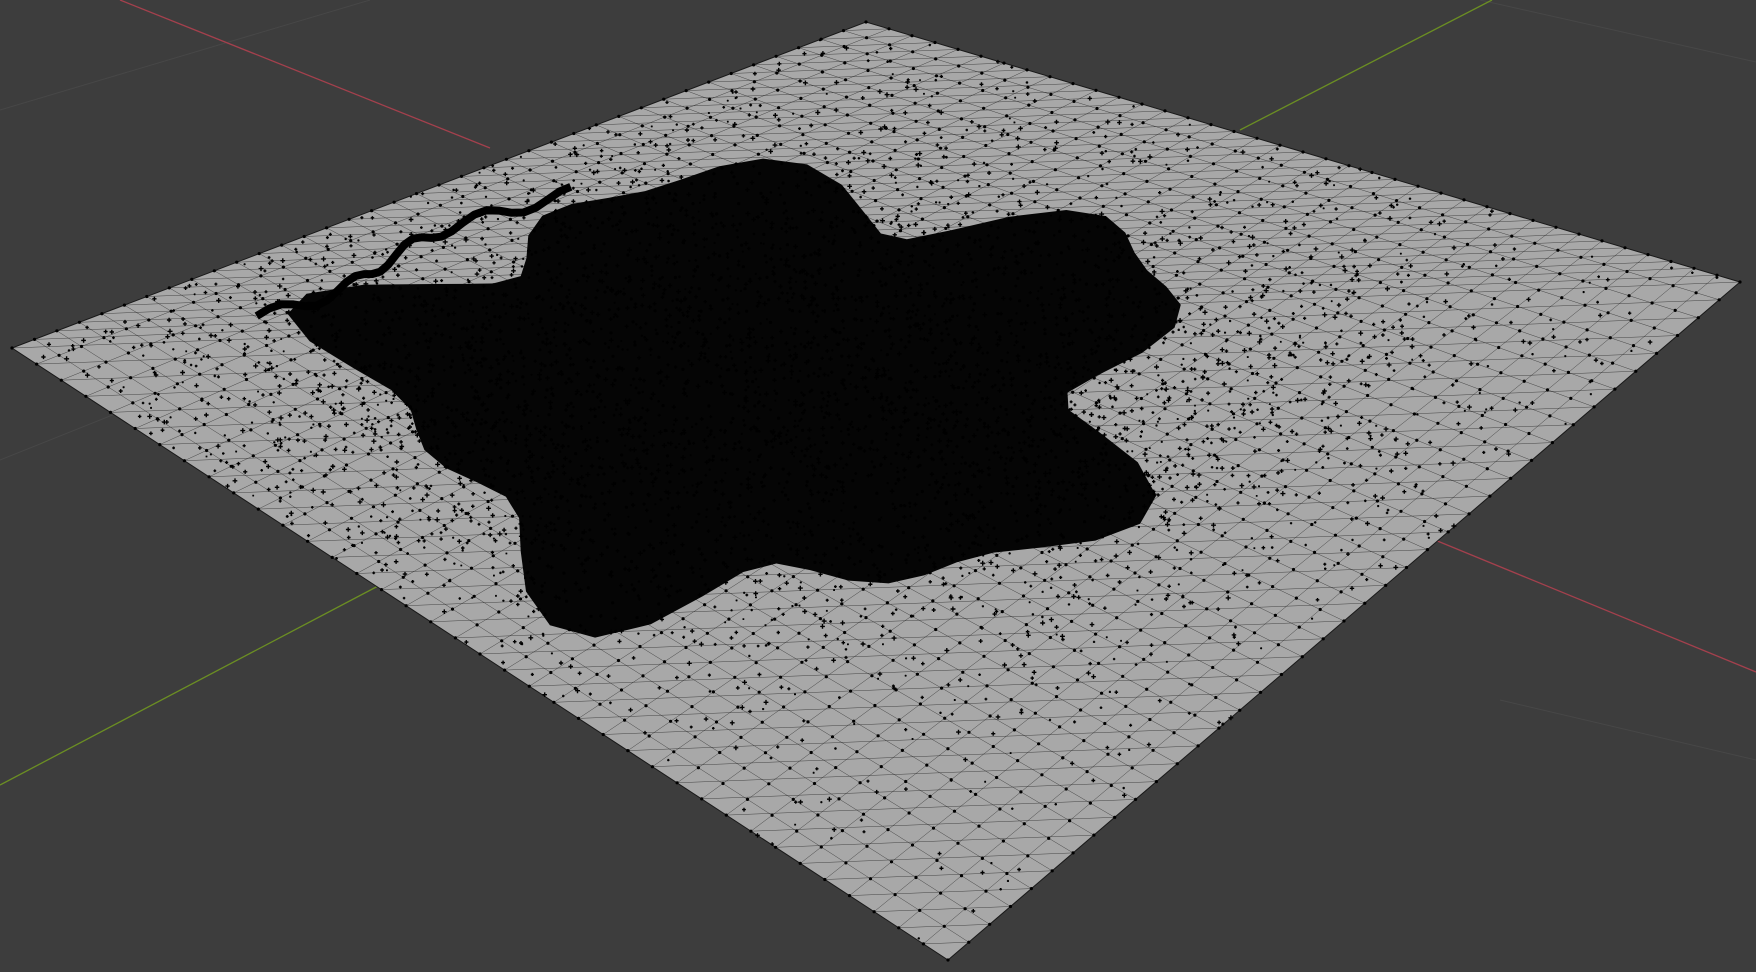 The width and height of the screenshot is (1756, 972). I want to click on x-axis-line, so click(305, 74).